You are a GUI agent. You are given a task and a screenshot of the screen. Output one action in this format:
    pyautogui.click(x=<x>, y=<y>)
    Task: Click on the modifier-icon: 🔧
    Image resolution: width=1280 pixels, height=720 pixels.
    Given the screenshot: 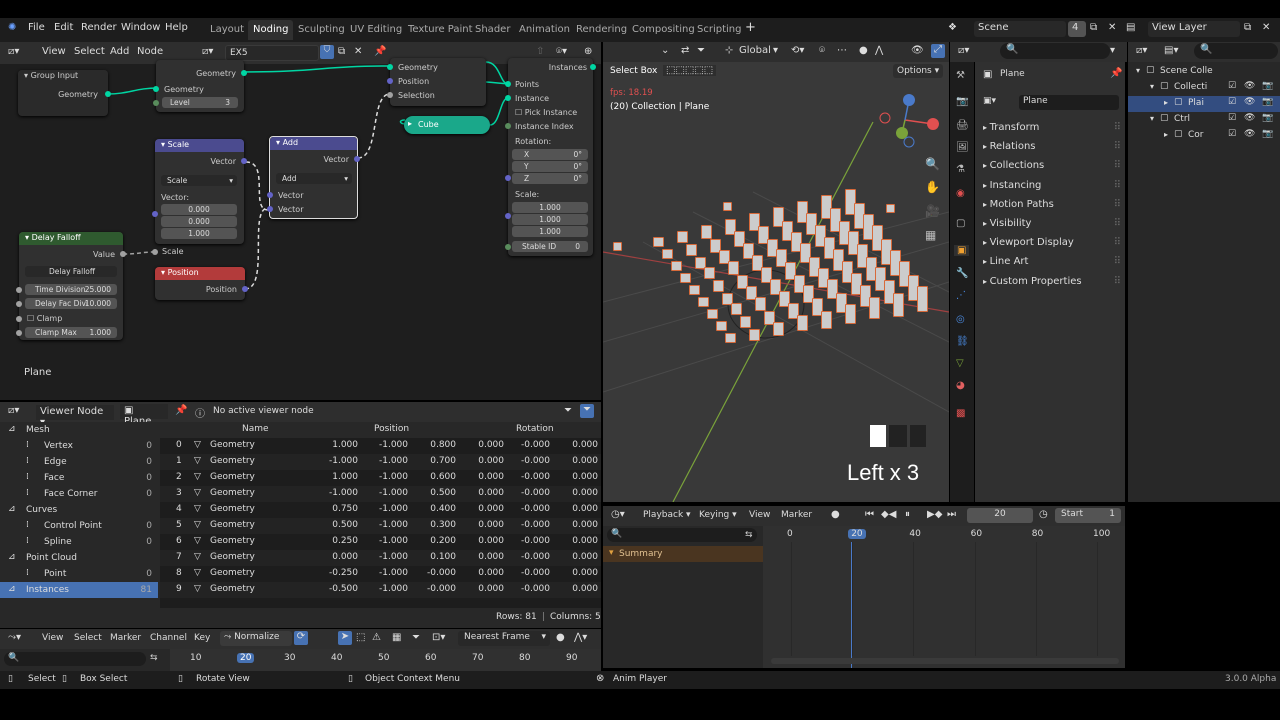 What is the action you would take?
    pyautogui.click(x=962, y=273)
    